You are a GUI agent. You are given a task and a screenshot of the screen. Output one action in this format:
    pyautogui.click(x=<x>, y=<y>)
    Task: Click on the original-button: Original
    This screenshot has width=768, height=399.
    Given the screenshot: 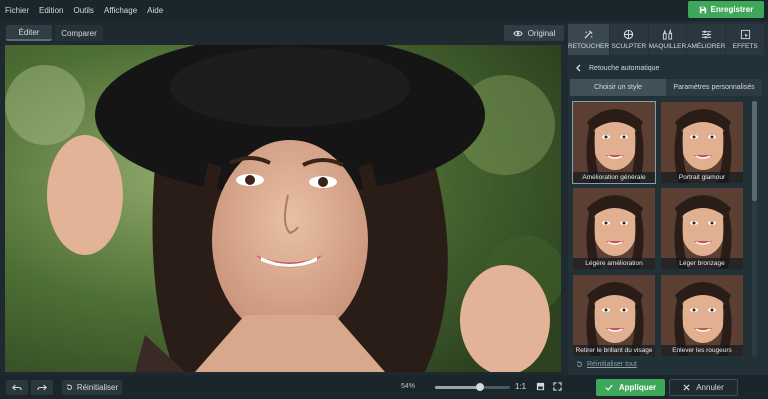 What is the action you would take?
    pyautogui.click(x=534, y=33)
    